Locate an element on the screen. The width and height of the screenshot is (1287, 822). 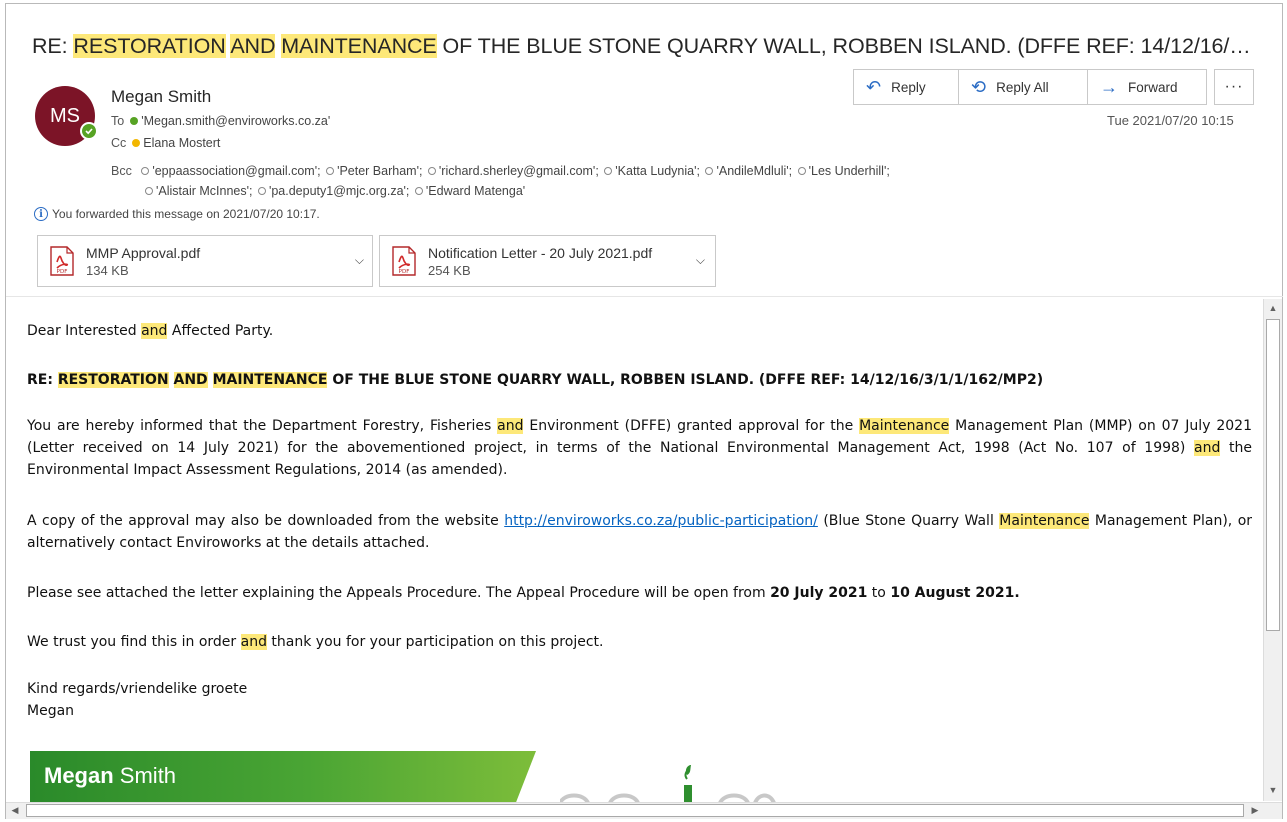
bcc-recipient: 'Les Underhill'; is located at coordinates (849, 171).